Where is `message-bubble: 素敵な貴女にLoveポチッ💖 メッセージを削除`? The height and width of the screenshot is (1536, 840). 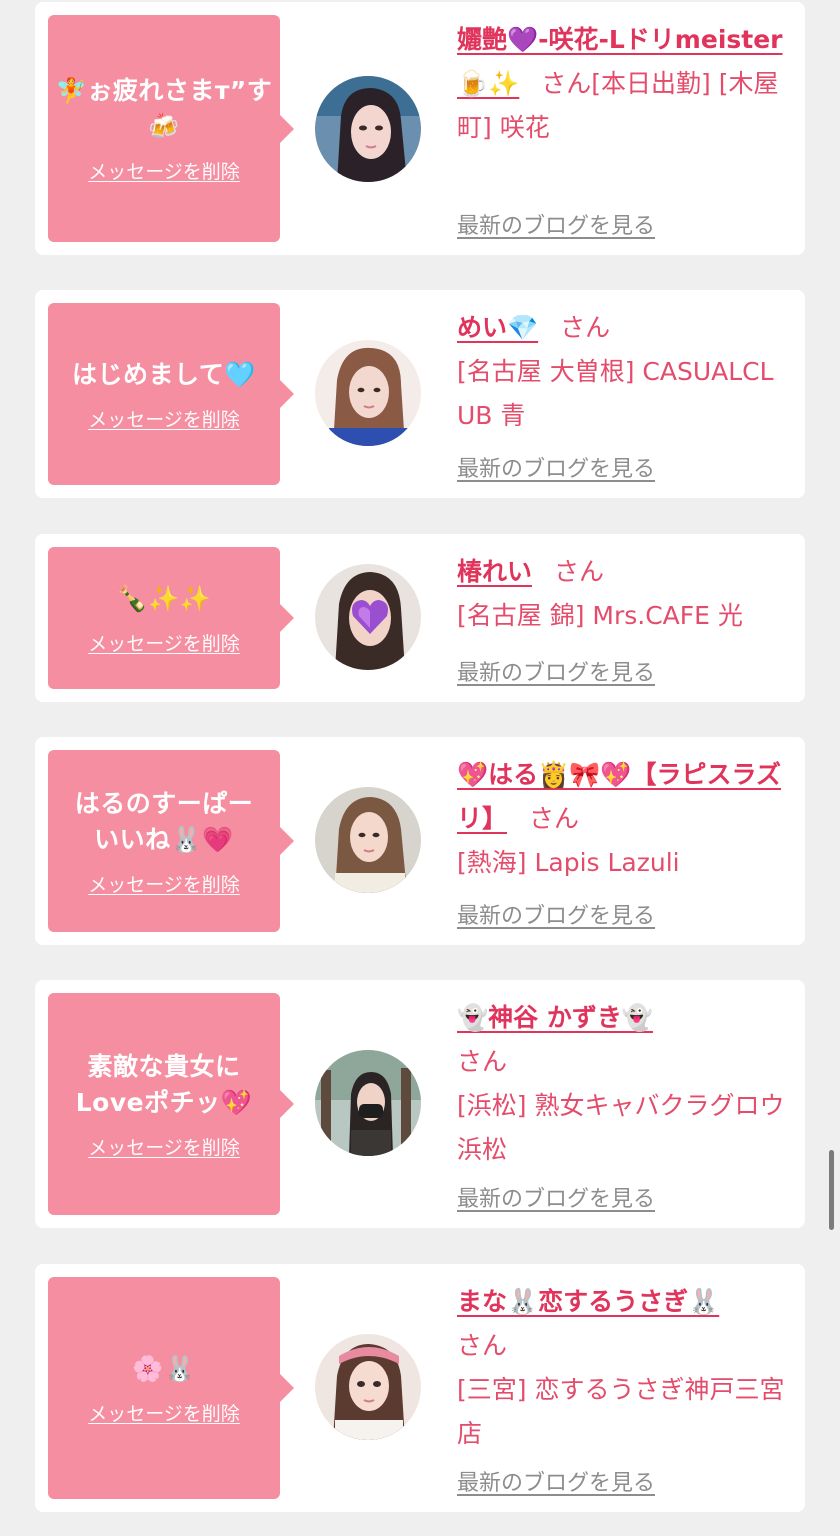
message-bubble: 素敵な貴女にLoveポチッ💖 メッセージを削除 is located at coordinates (171, 1104).